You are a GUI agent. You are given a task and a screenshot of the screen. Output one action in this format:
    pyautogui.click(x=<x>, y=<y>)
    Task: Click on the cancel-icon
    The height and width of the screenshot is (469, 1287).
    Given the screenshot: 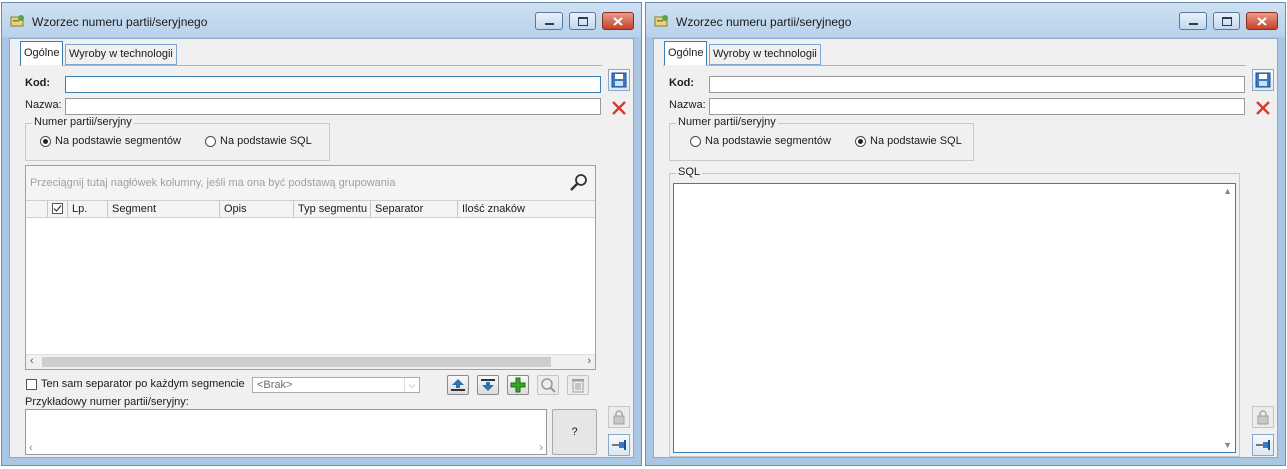 What is the action you would take?
    pyautogui.click(x=1263, y=108)
    